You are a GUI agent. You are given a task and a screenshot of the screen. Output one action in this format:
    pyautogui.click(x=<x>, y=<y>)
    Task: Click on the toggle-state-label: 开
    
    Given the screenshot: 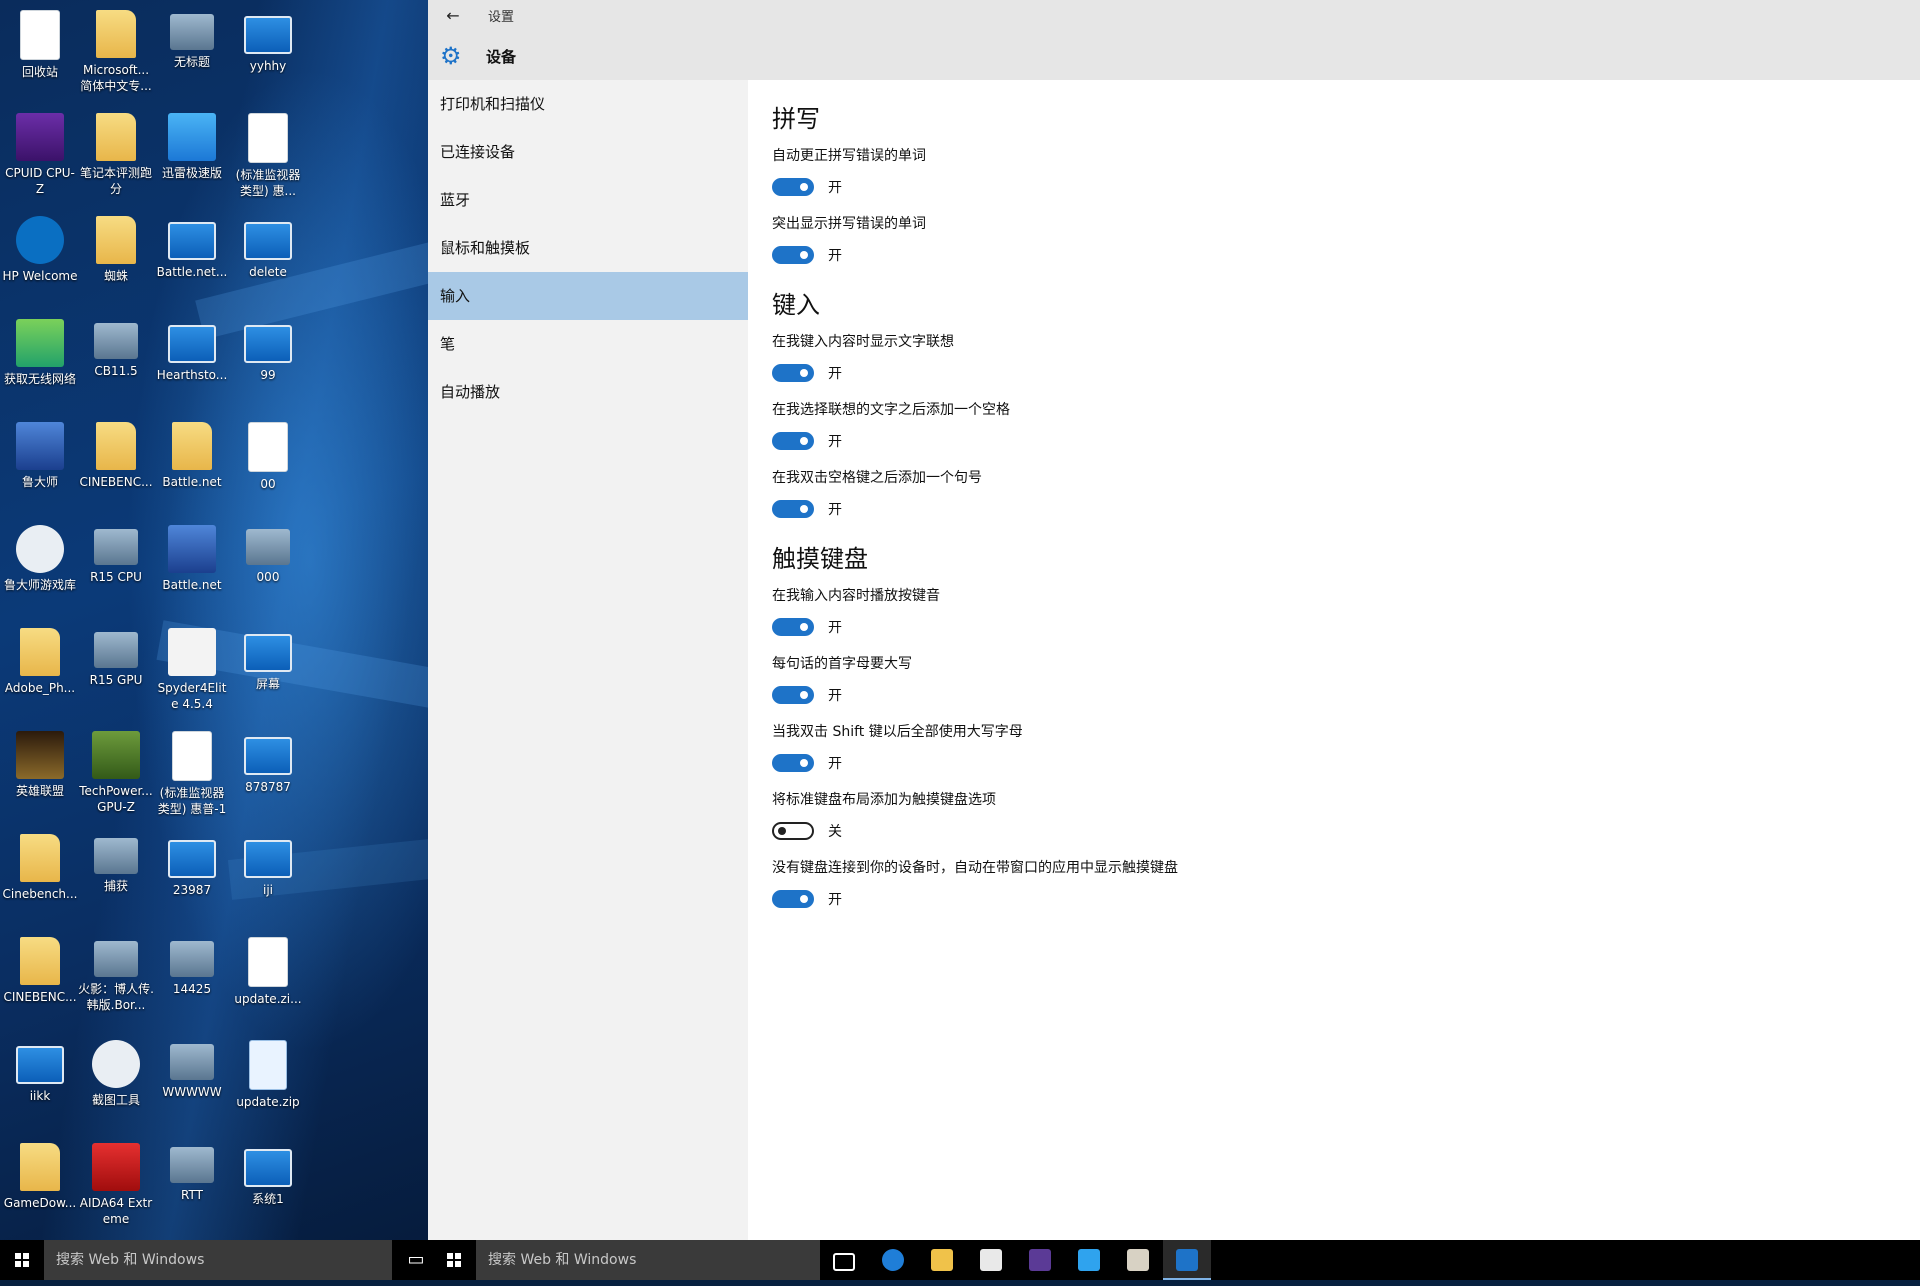 What is the action you would take?
    pyautogui.click(x=835, y=696)
    